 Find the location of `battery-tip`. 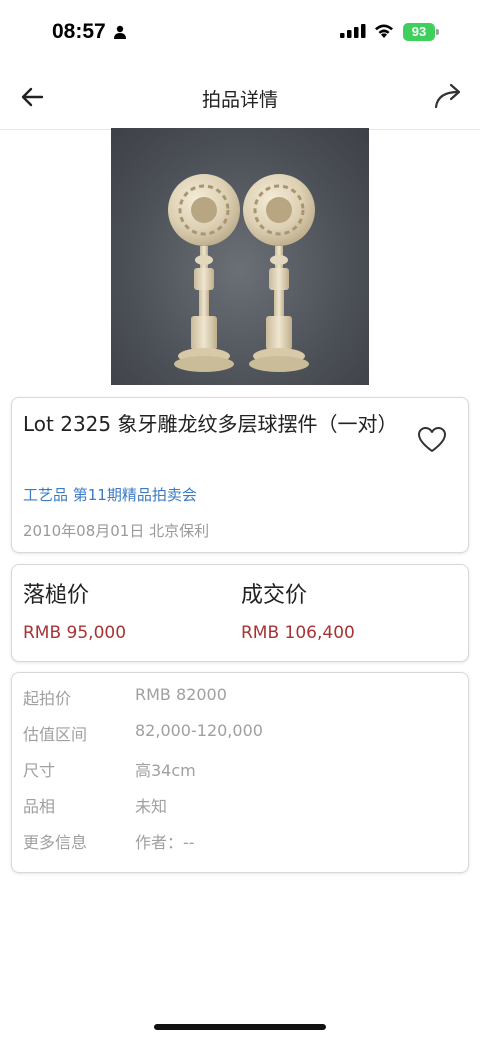

battery-tip is located at coordinates (437, 32).